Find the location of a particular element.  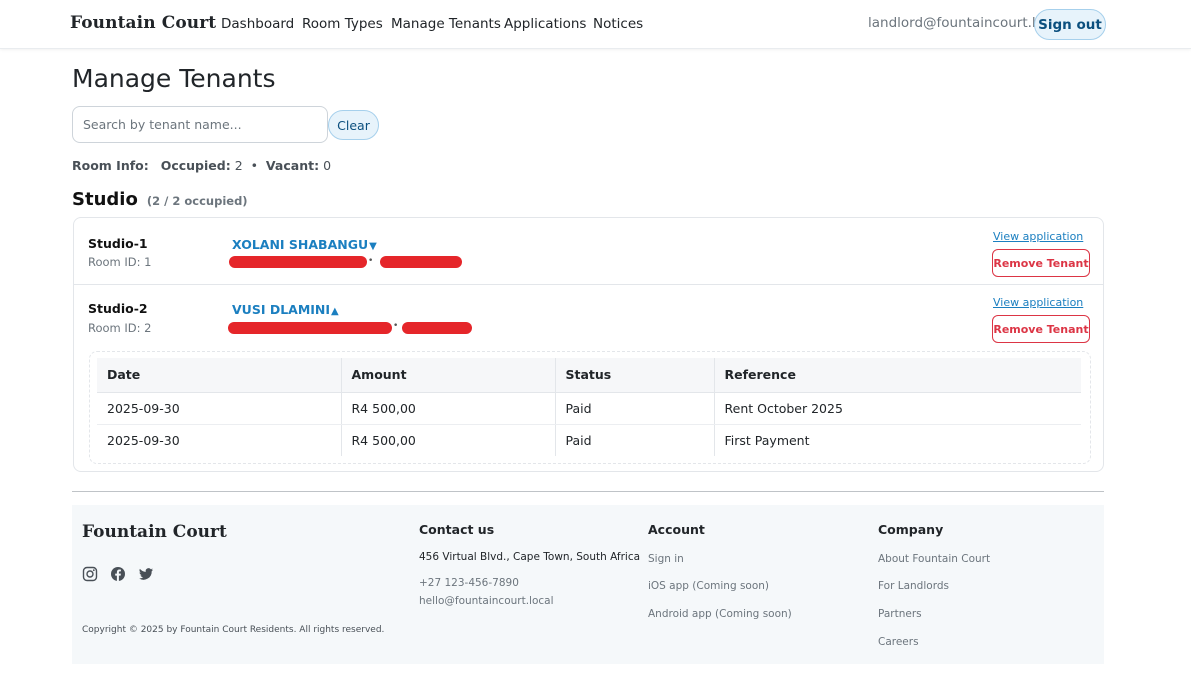

page-title: Manage Tenants is located at coordinates (174, 78).